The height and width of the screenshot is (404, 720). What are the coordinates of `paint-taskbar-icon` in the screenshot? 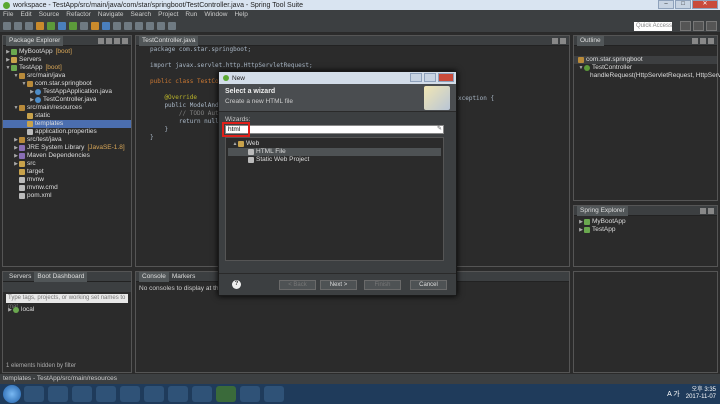 It's located at (274, 394).